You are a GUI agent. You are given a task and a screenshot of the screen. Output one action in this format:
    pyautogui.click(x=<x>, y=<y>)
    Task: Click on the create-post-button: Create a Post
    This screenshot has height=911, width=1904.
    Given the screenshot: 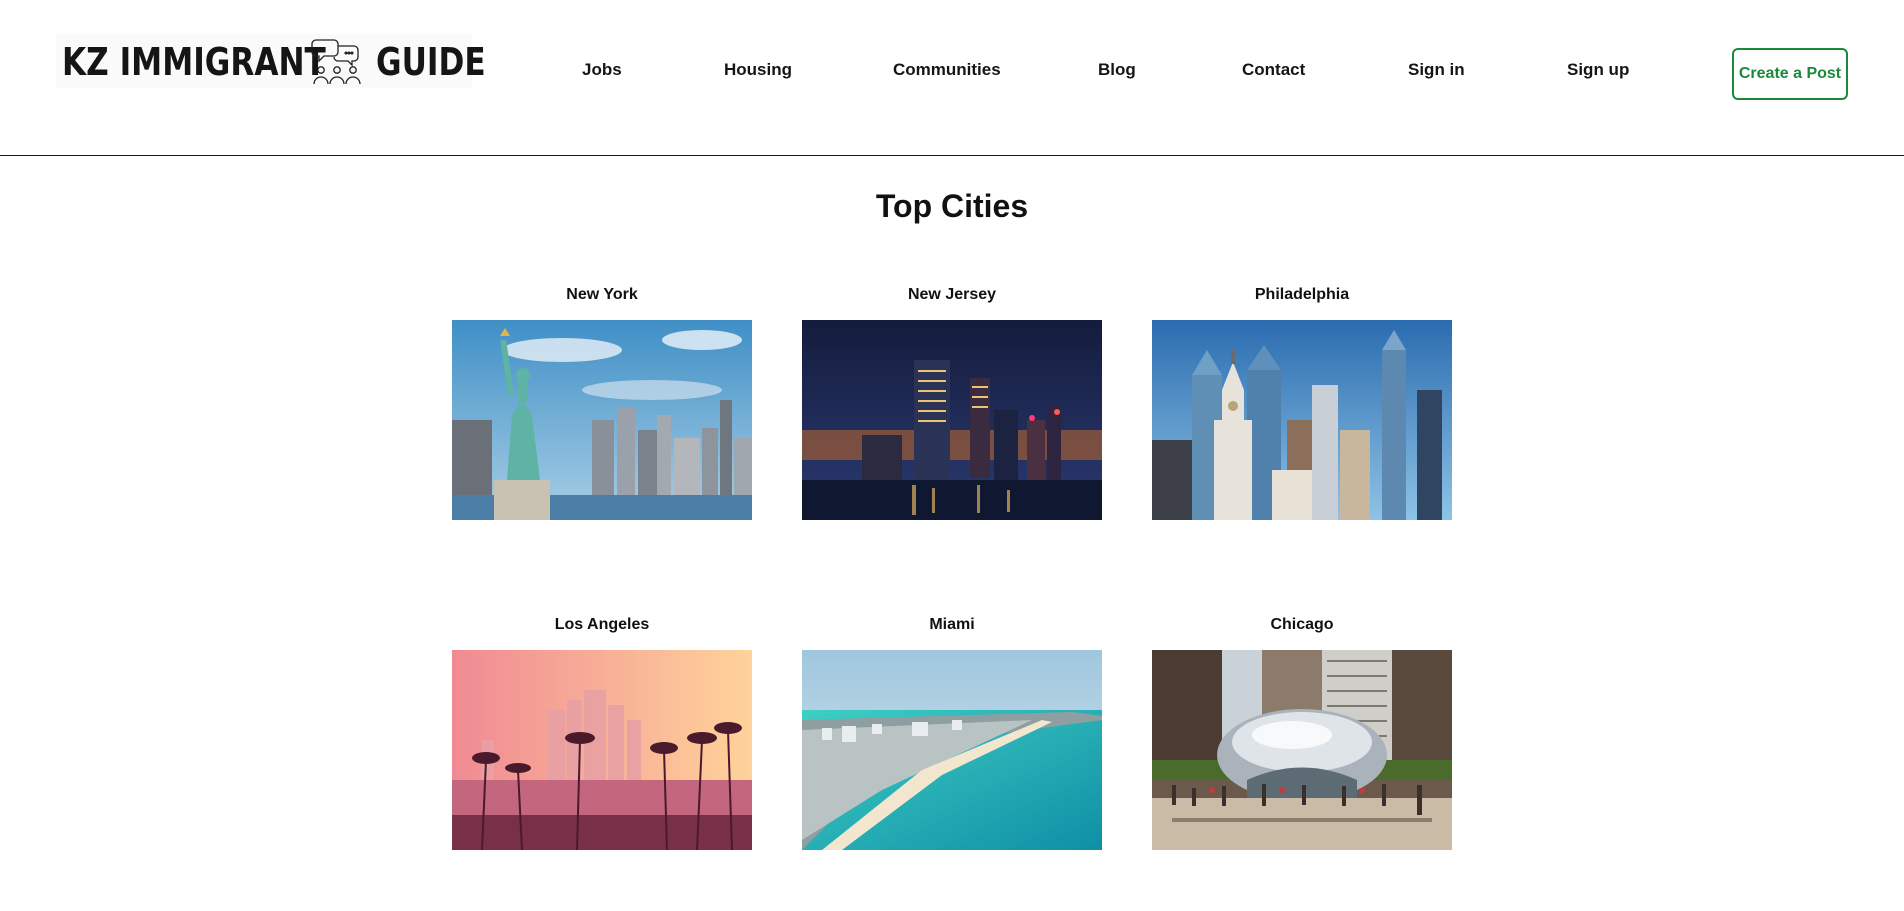 What is the action you would take?
    pyautogui.click(x=1790, y=74)
    